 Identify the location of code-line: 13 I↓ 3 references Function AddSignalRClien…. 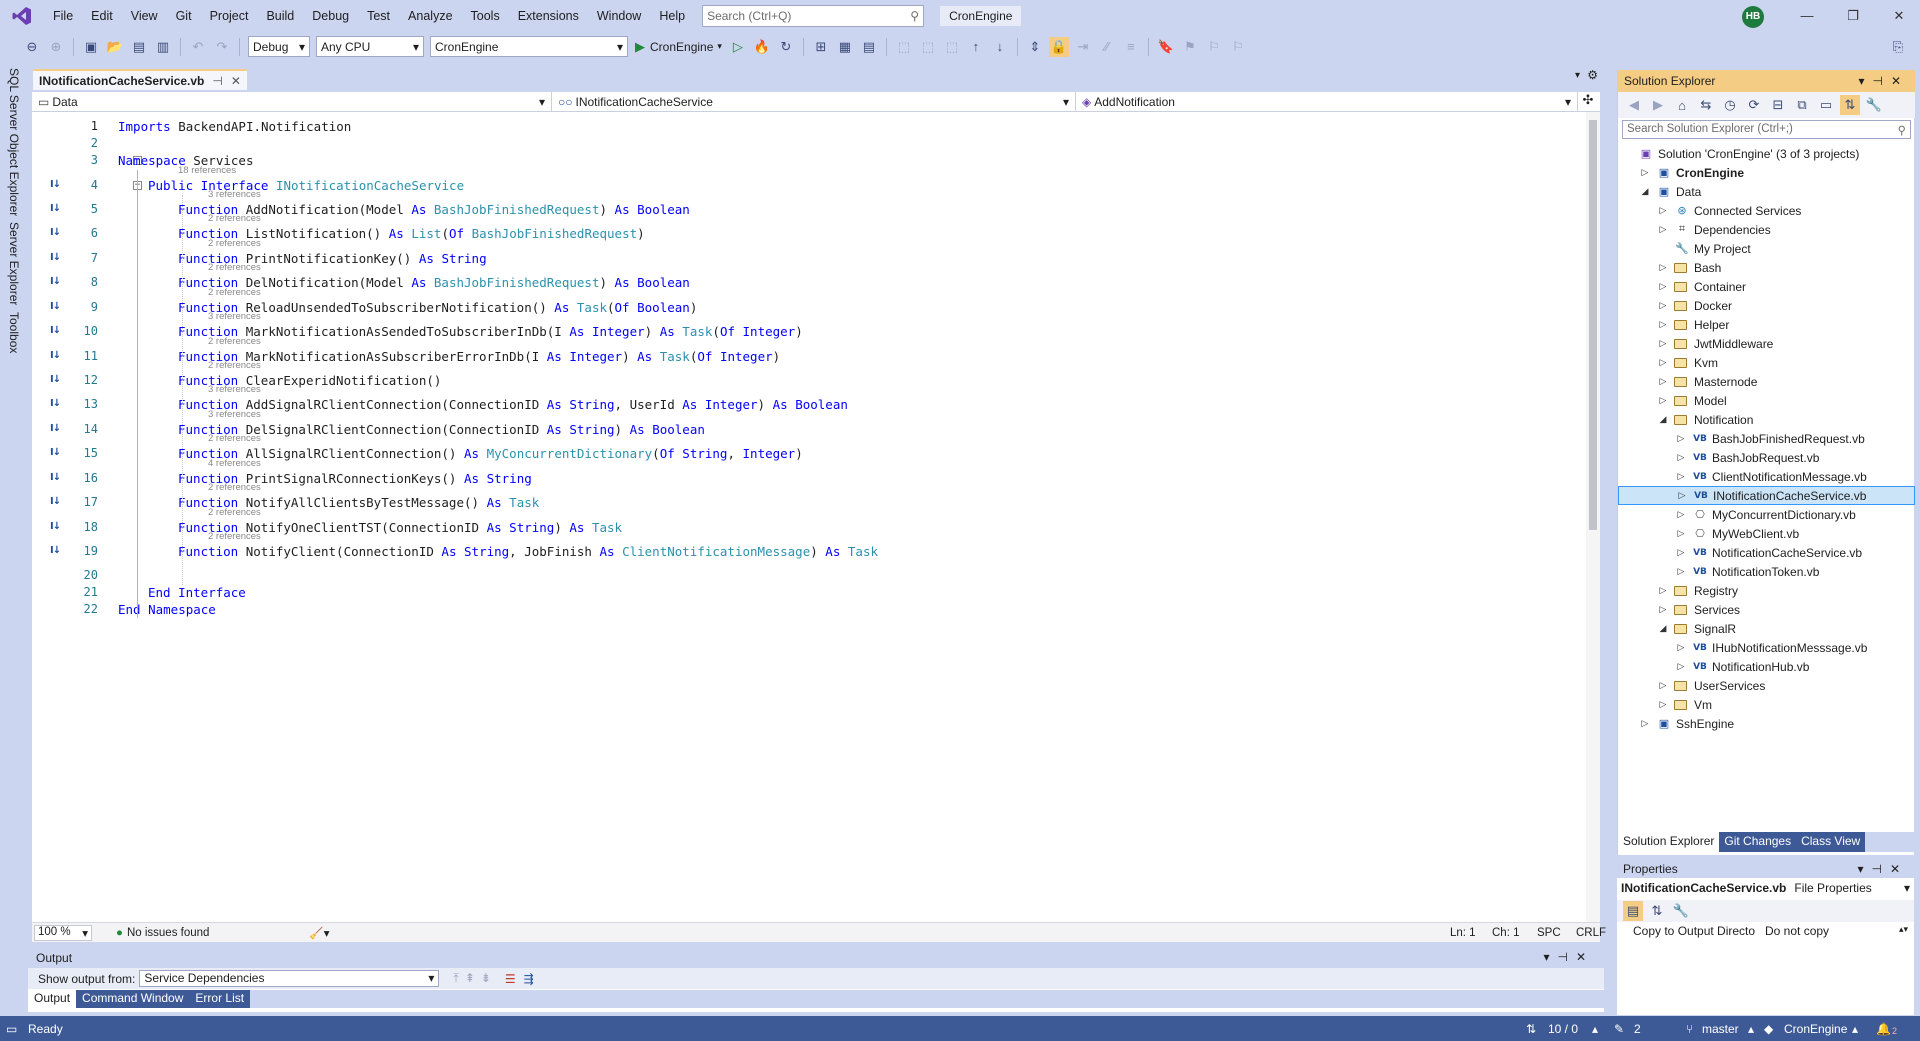
(812, 398).